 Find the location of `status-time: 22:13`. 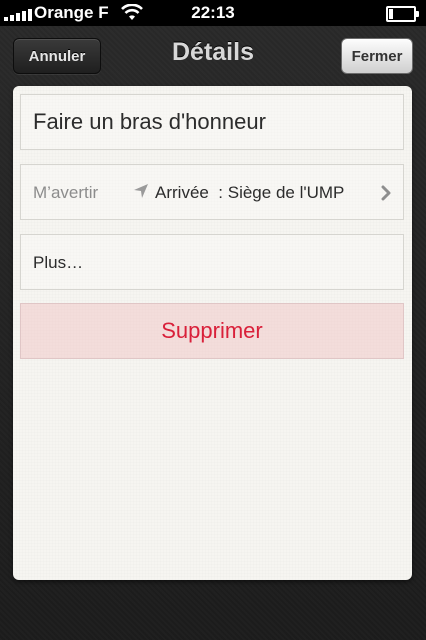

status-time: 22:13 is located at coordinates (213, 12).